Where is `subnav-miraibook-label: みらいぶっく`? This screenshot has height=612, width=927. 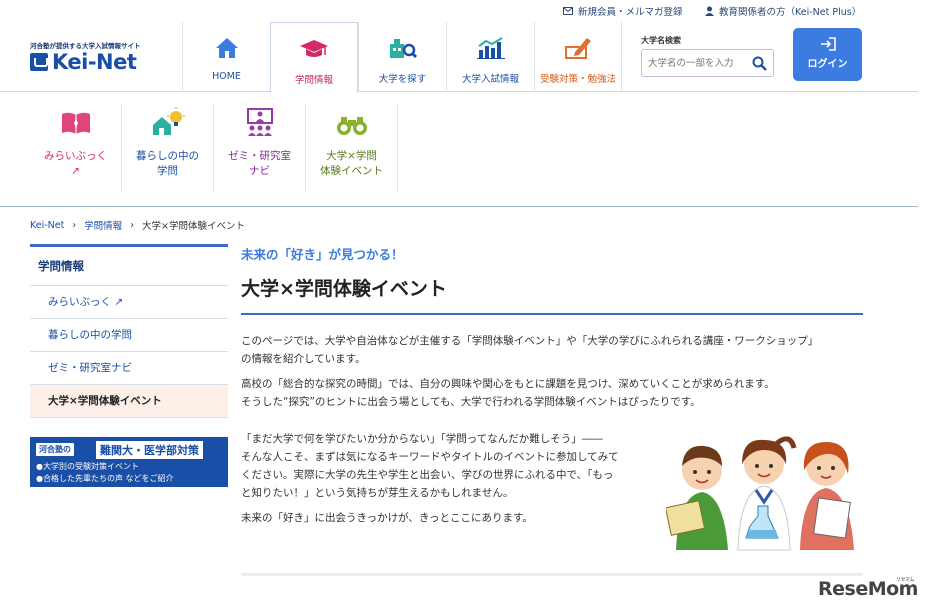
subnav-miraibook-label: みらいぶっく is located at coordinates (75, 156).